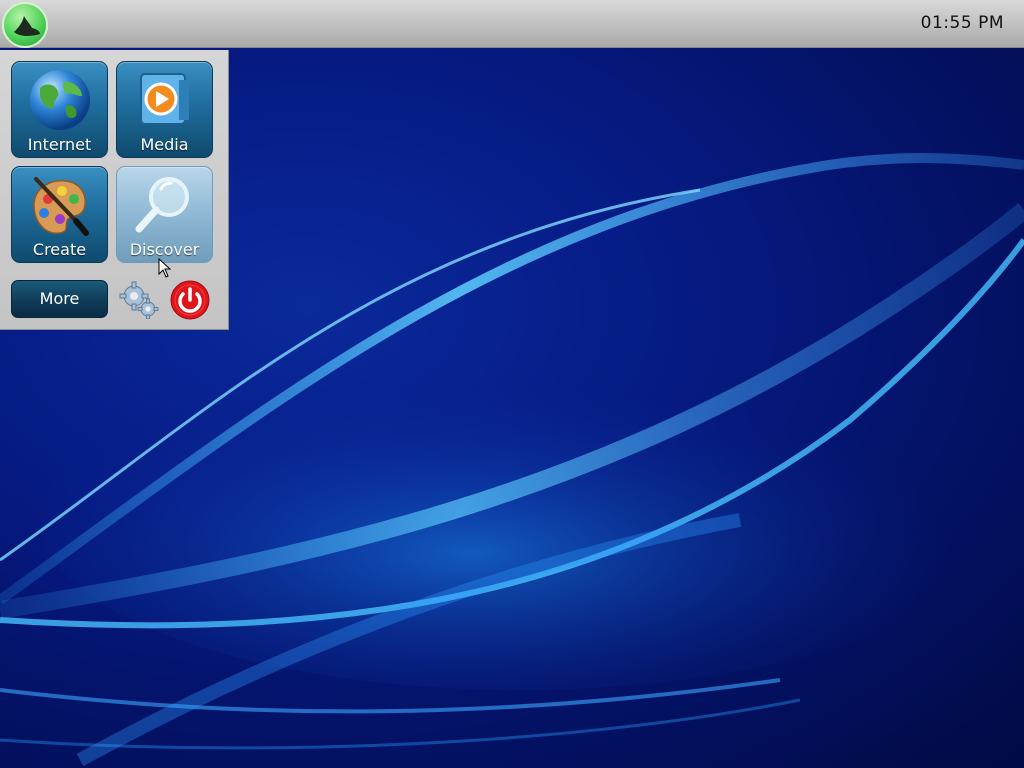 This screenshot has height=768, width=1024. I want to click on tile-media-label: Media, so click(164, 144).